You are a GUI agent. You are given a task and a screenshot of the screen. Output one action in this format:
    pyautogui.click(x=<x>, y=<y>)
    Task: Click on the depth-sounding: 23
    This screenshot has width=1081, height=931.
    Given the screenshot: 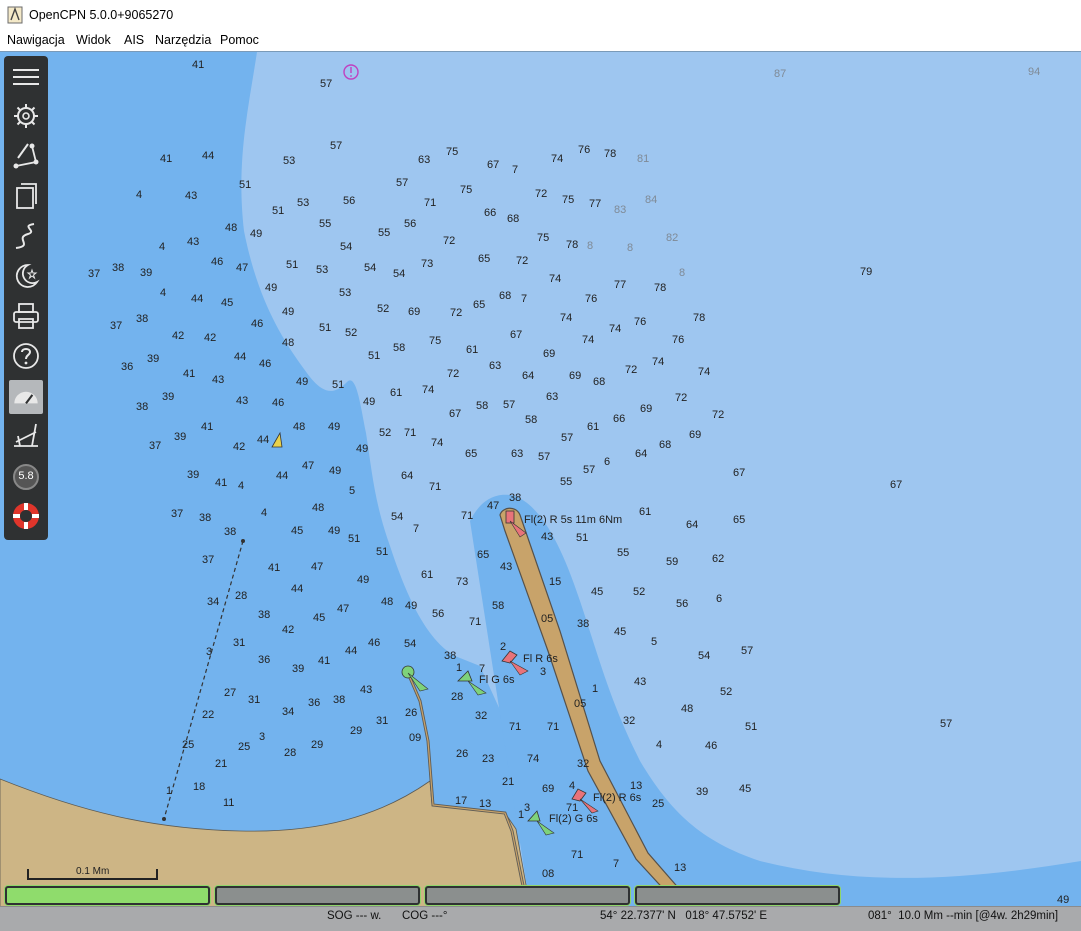 What is the action you would take?
    pyautogui.click(x=488, y=759)
    